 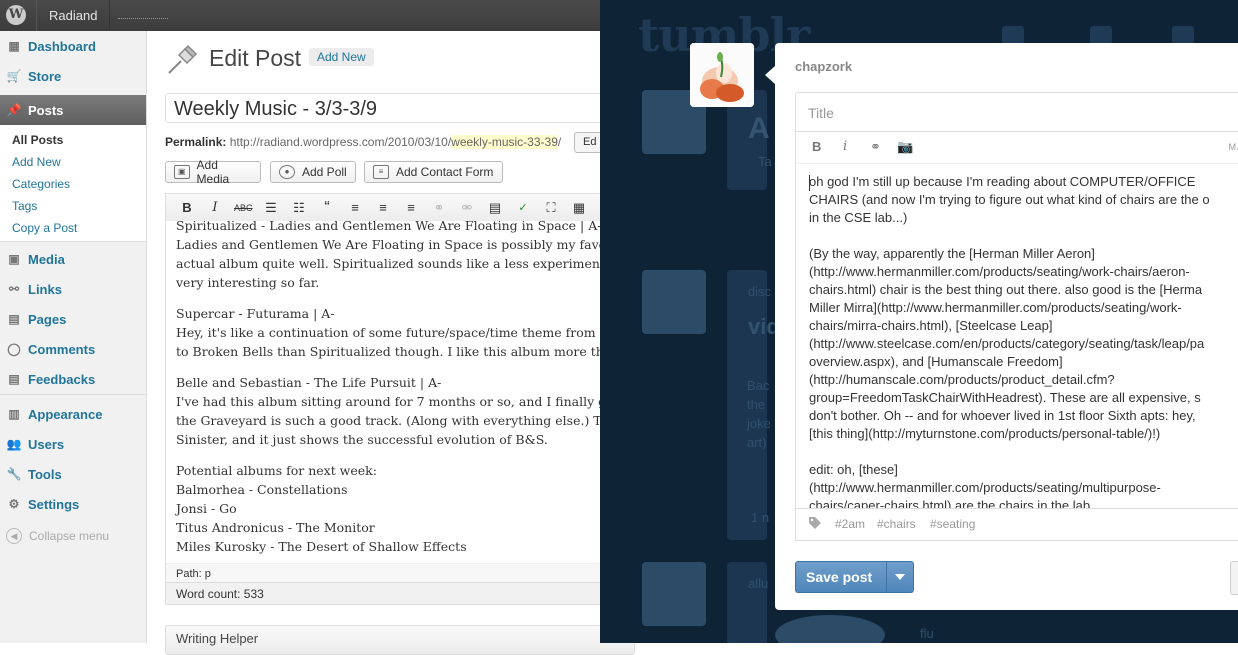 What do you see at coordinates (1234, 578) in the screenshot?
I see `close-button` at bounding box center [1234, 578].